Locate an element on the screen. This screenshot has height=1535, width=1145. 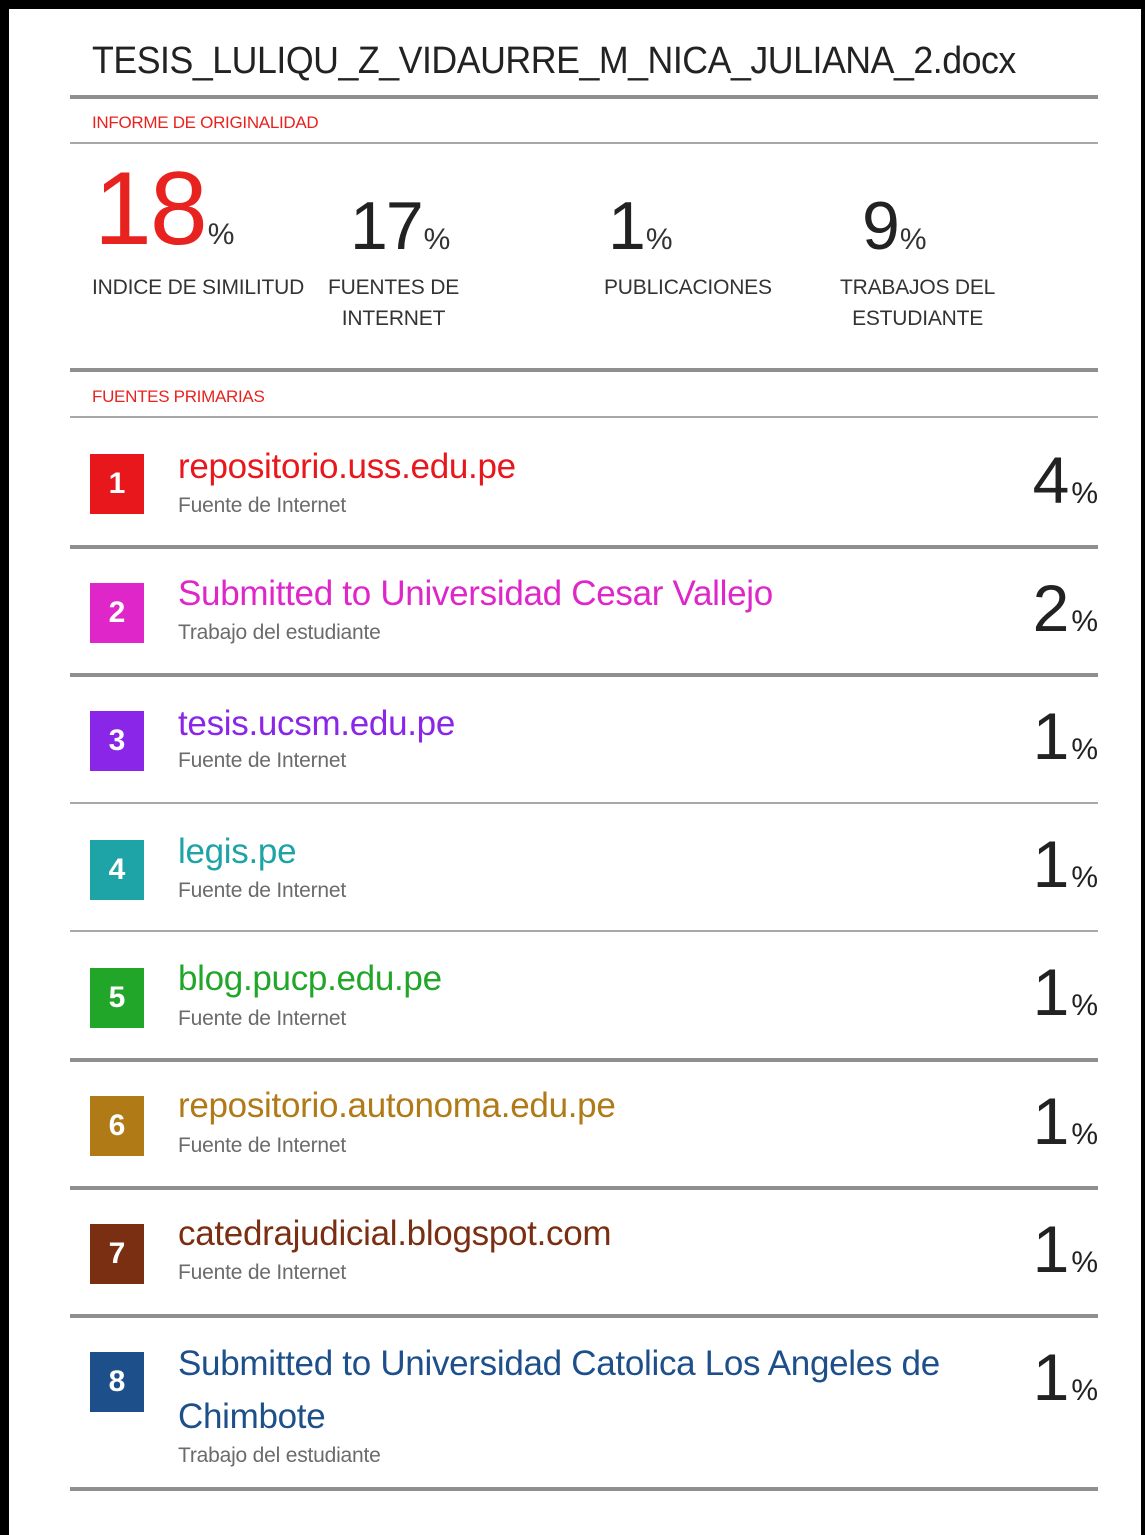
source-name: repositorio.uss.edu.pe is located at coordinates (347, 467).